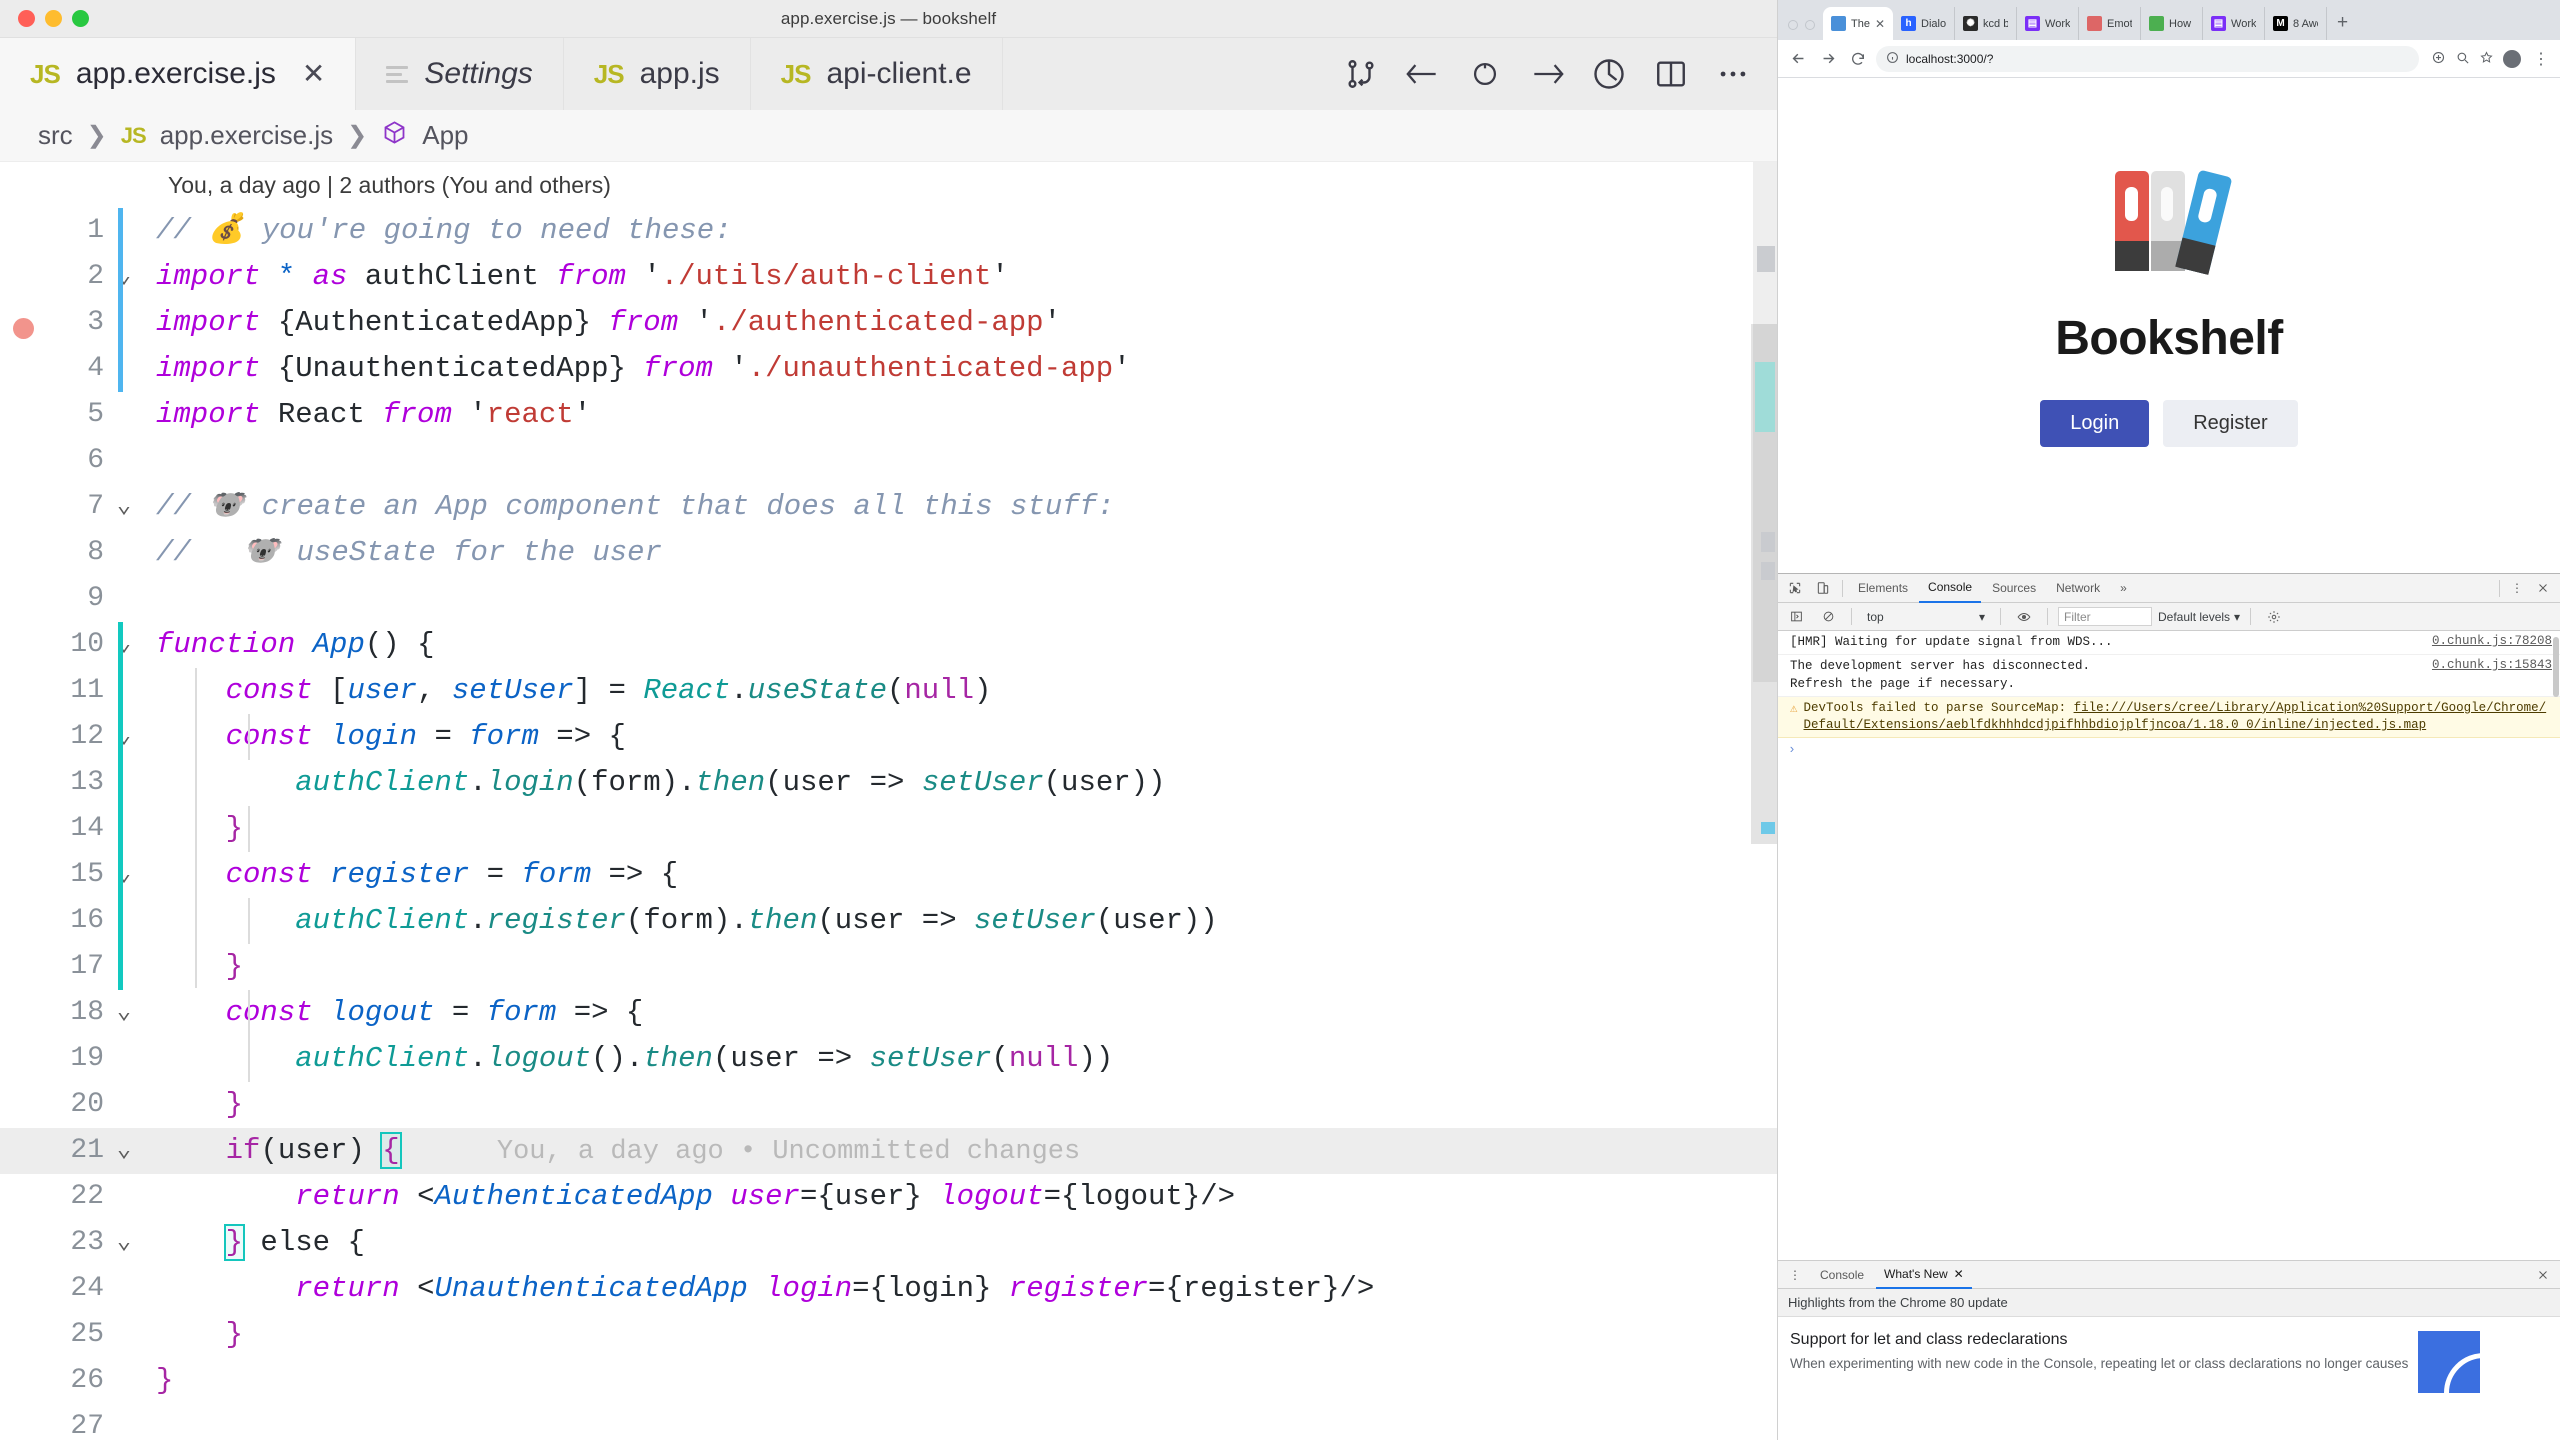  Describe the element at coordinates (1423, 74) in the screenshot. I see `go-back-icon` at that location.